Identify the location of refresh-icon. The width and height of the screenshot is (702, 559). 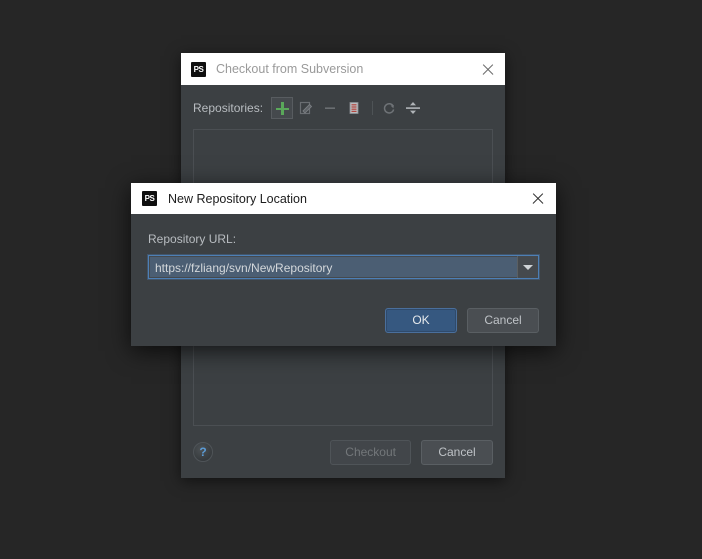
(389, 108).